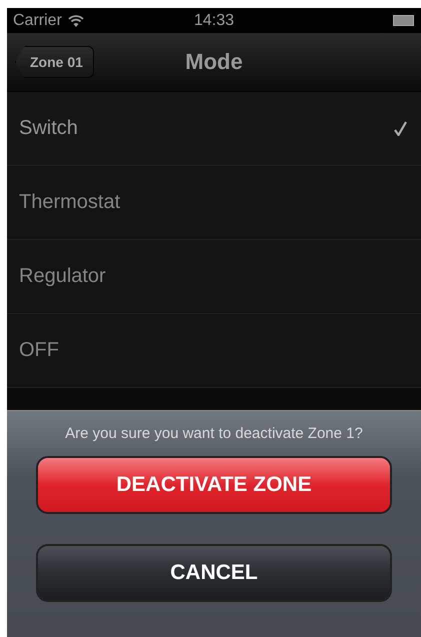 Image resolution: width=421 pixels, height=637 pixels. Describe the element at coordinates (54, 62) in the screenshot. I see `back-button: Zone 01` at that location.